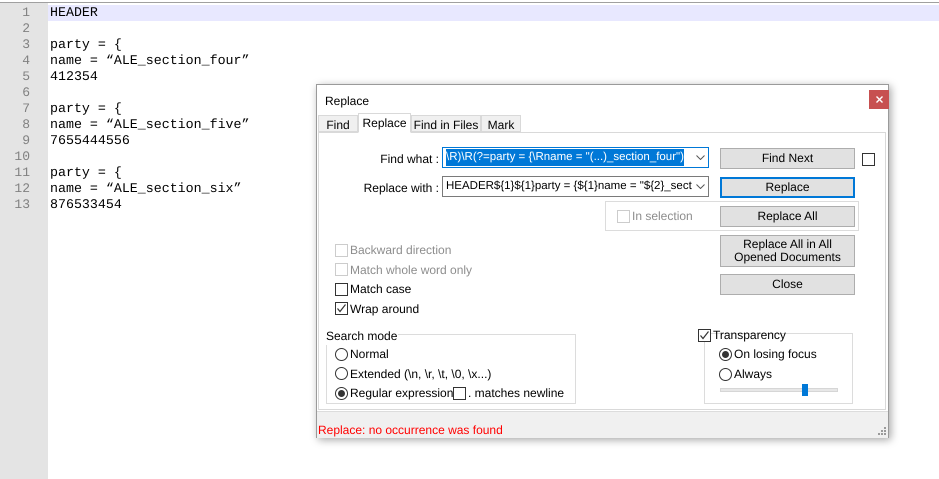 Image resolution: width=939 pixels, height=479 pixels. Describe the element at coordinates (787, 216) in the screenshot. I see `dialog-button: Replace All` at that location.